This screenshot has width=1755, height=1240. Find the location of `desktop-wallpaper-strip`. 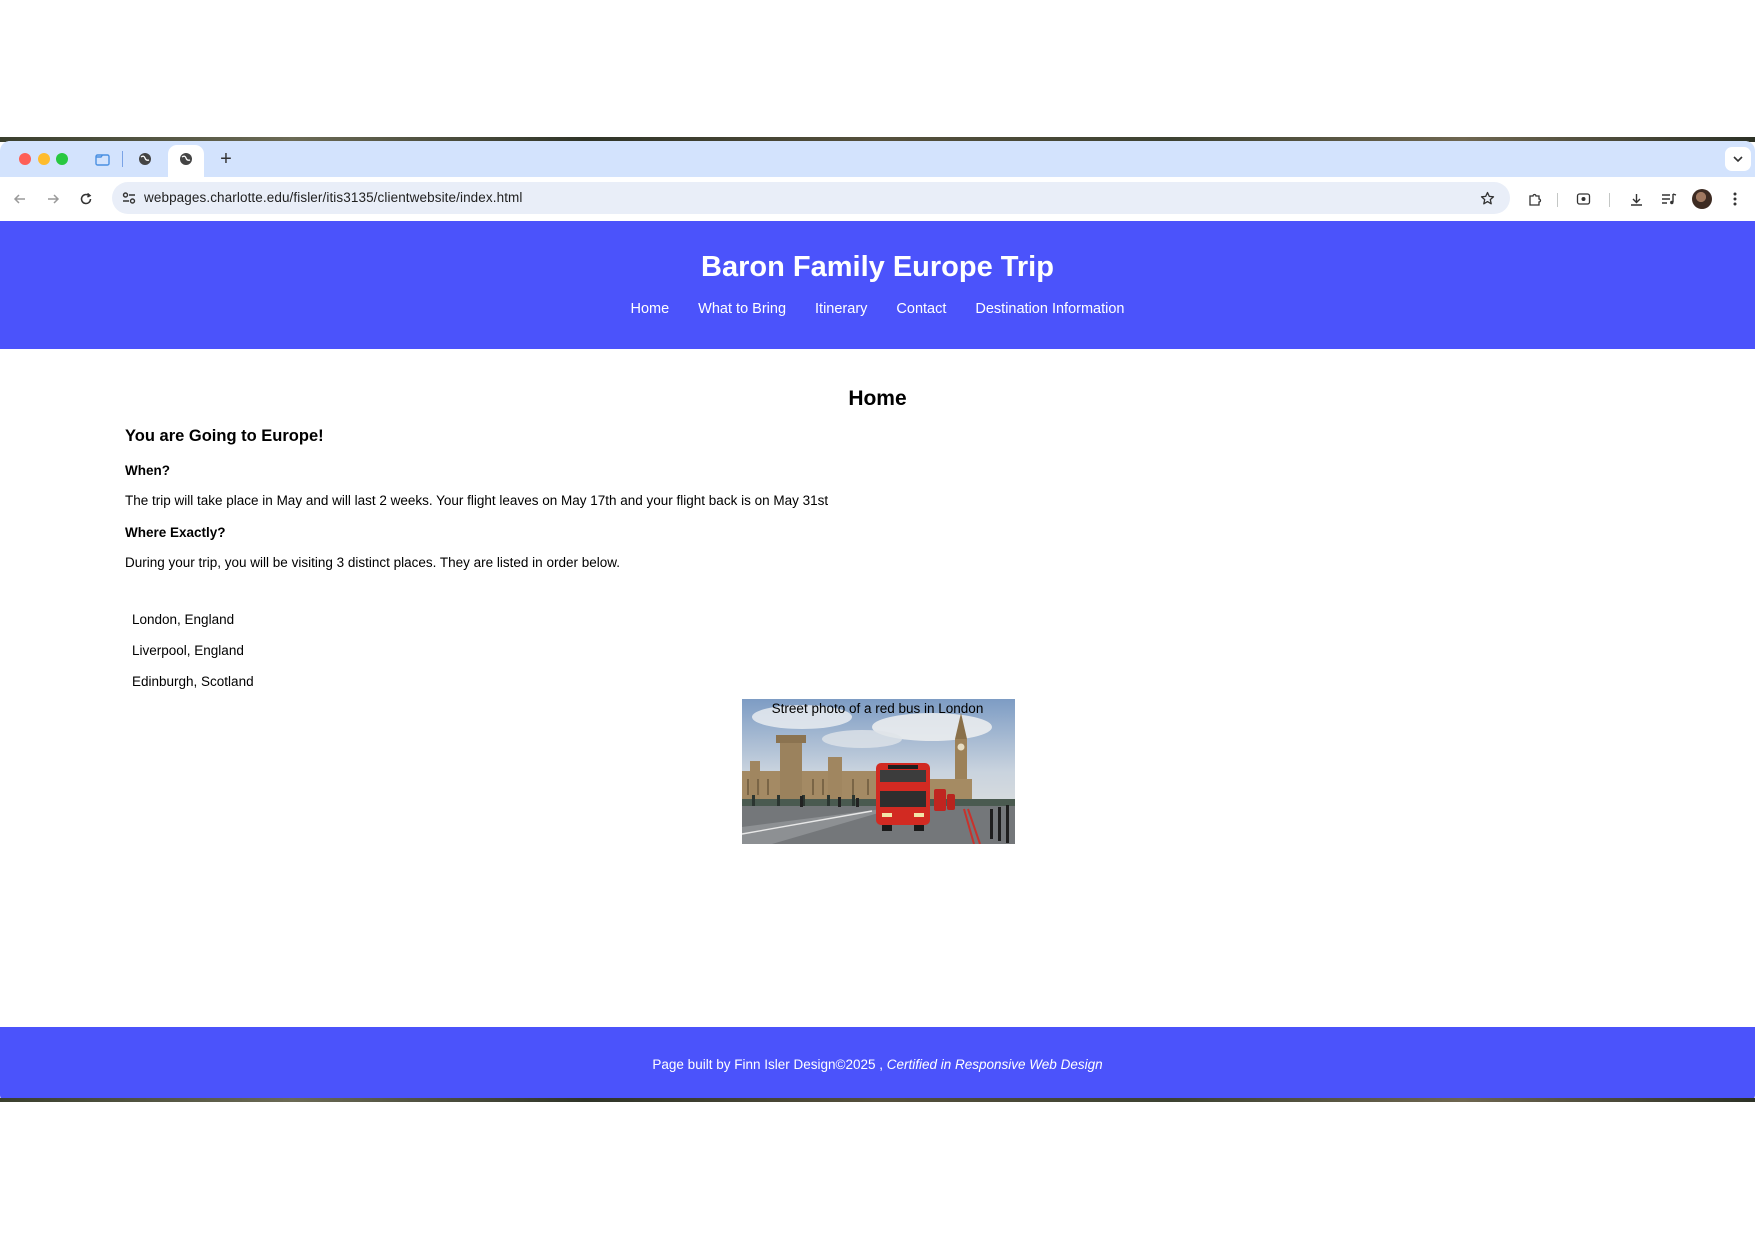

desktop-wallpaper-strip is located at coordinates (877, 1100).